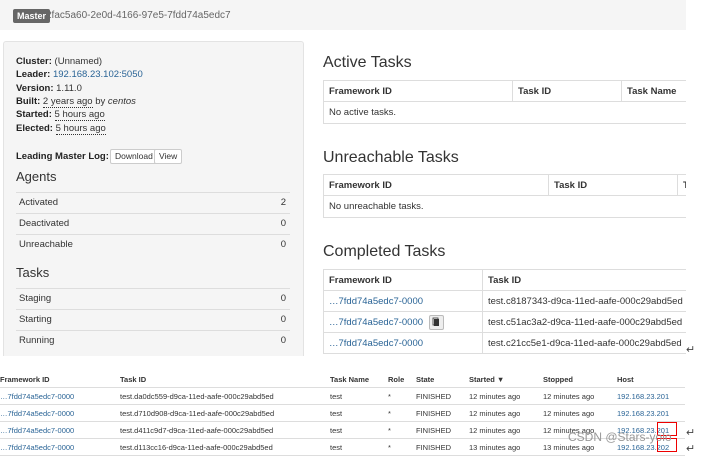 The width and height of the screenshot is (714, 456). I want to click on column-header: Stopped, so click(576, 379).